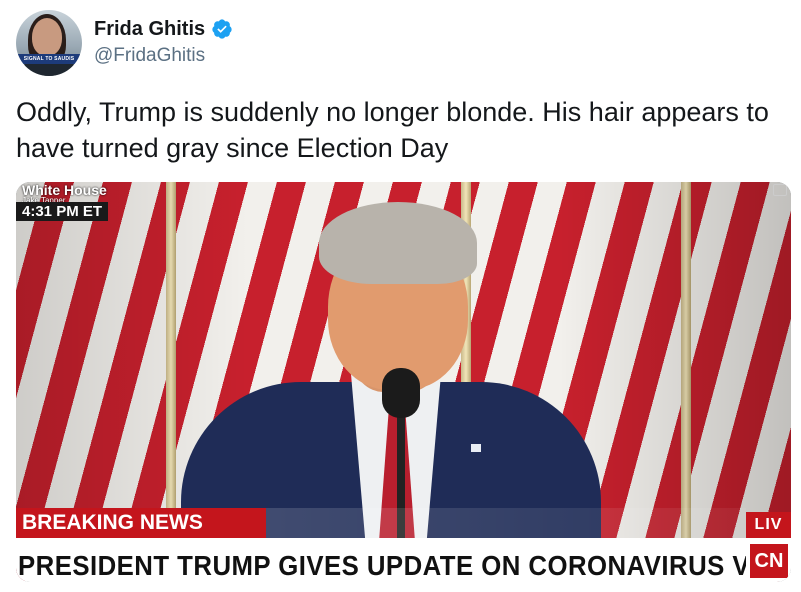 This screenshot has height=592, width=801. Describe the element at coordinates (222, 29) in the screenshot. I see `verified-badge-icon` at that location.